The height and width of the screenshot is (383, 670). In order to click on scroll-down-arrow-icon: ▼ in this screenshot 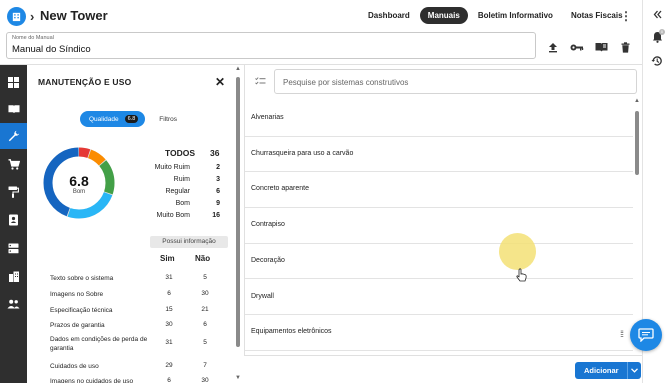, I will do `click(238, 378)`.